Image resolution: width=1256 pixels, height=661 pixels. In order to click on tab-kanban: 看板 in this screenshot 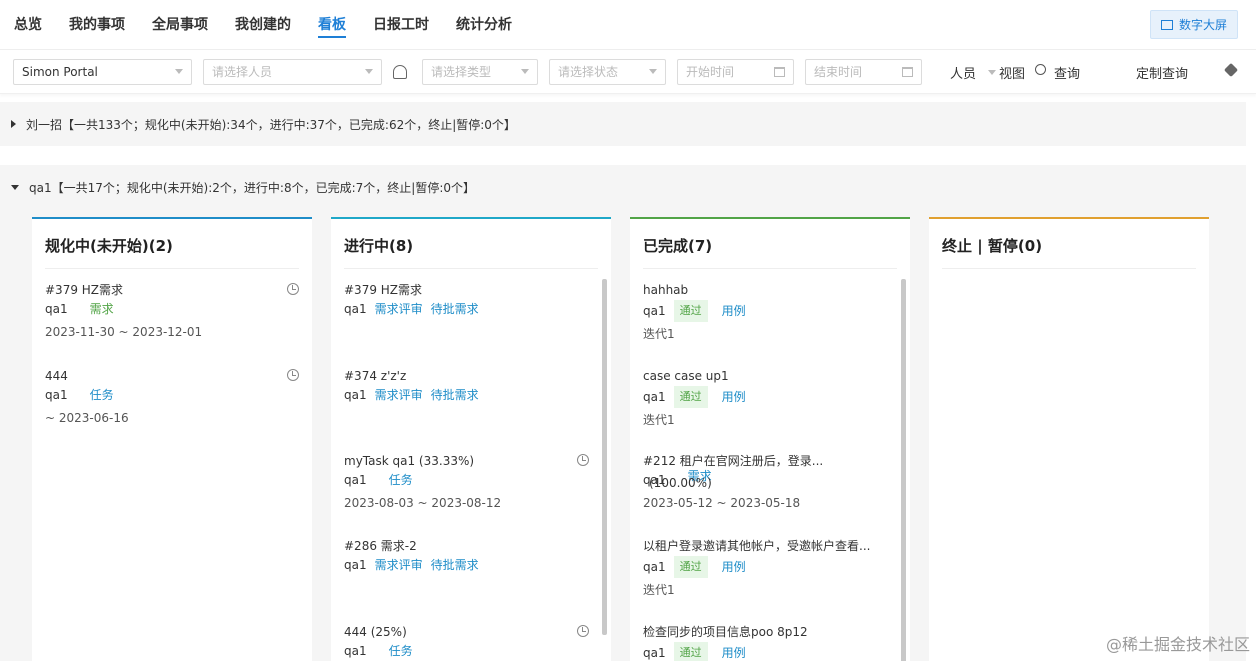, I will do `click(332, 25)`.